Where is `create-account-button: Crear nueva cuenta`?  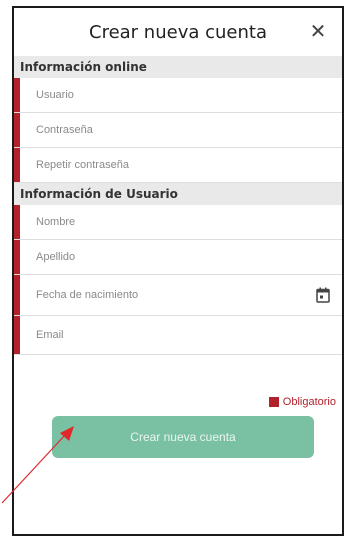
create-account-button: Crear nueva cuenta is located at coordinates (183, 437).